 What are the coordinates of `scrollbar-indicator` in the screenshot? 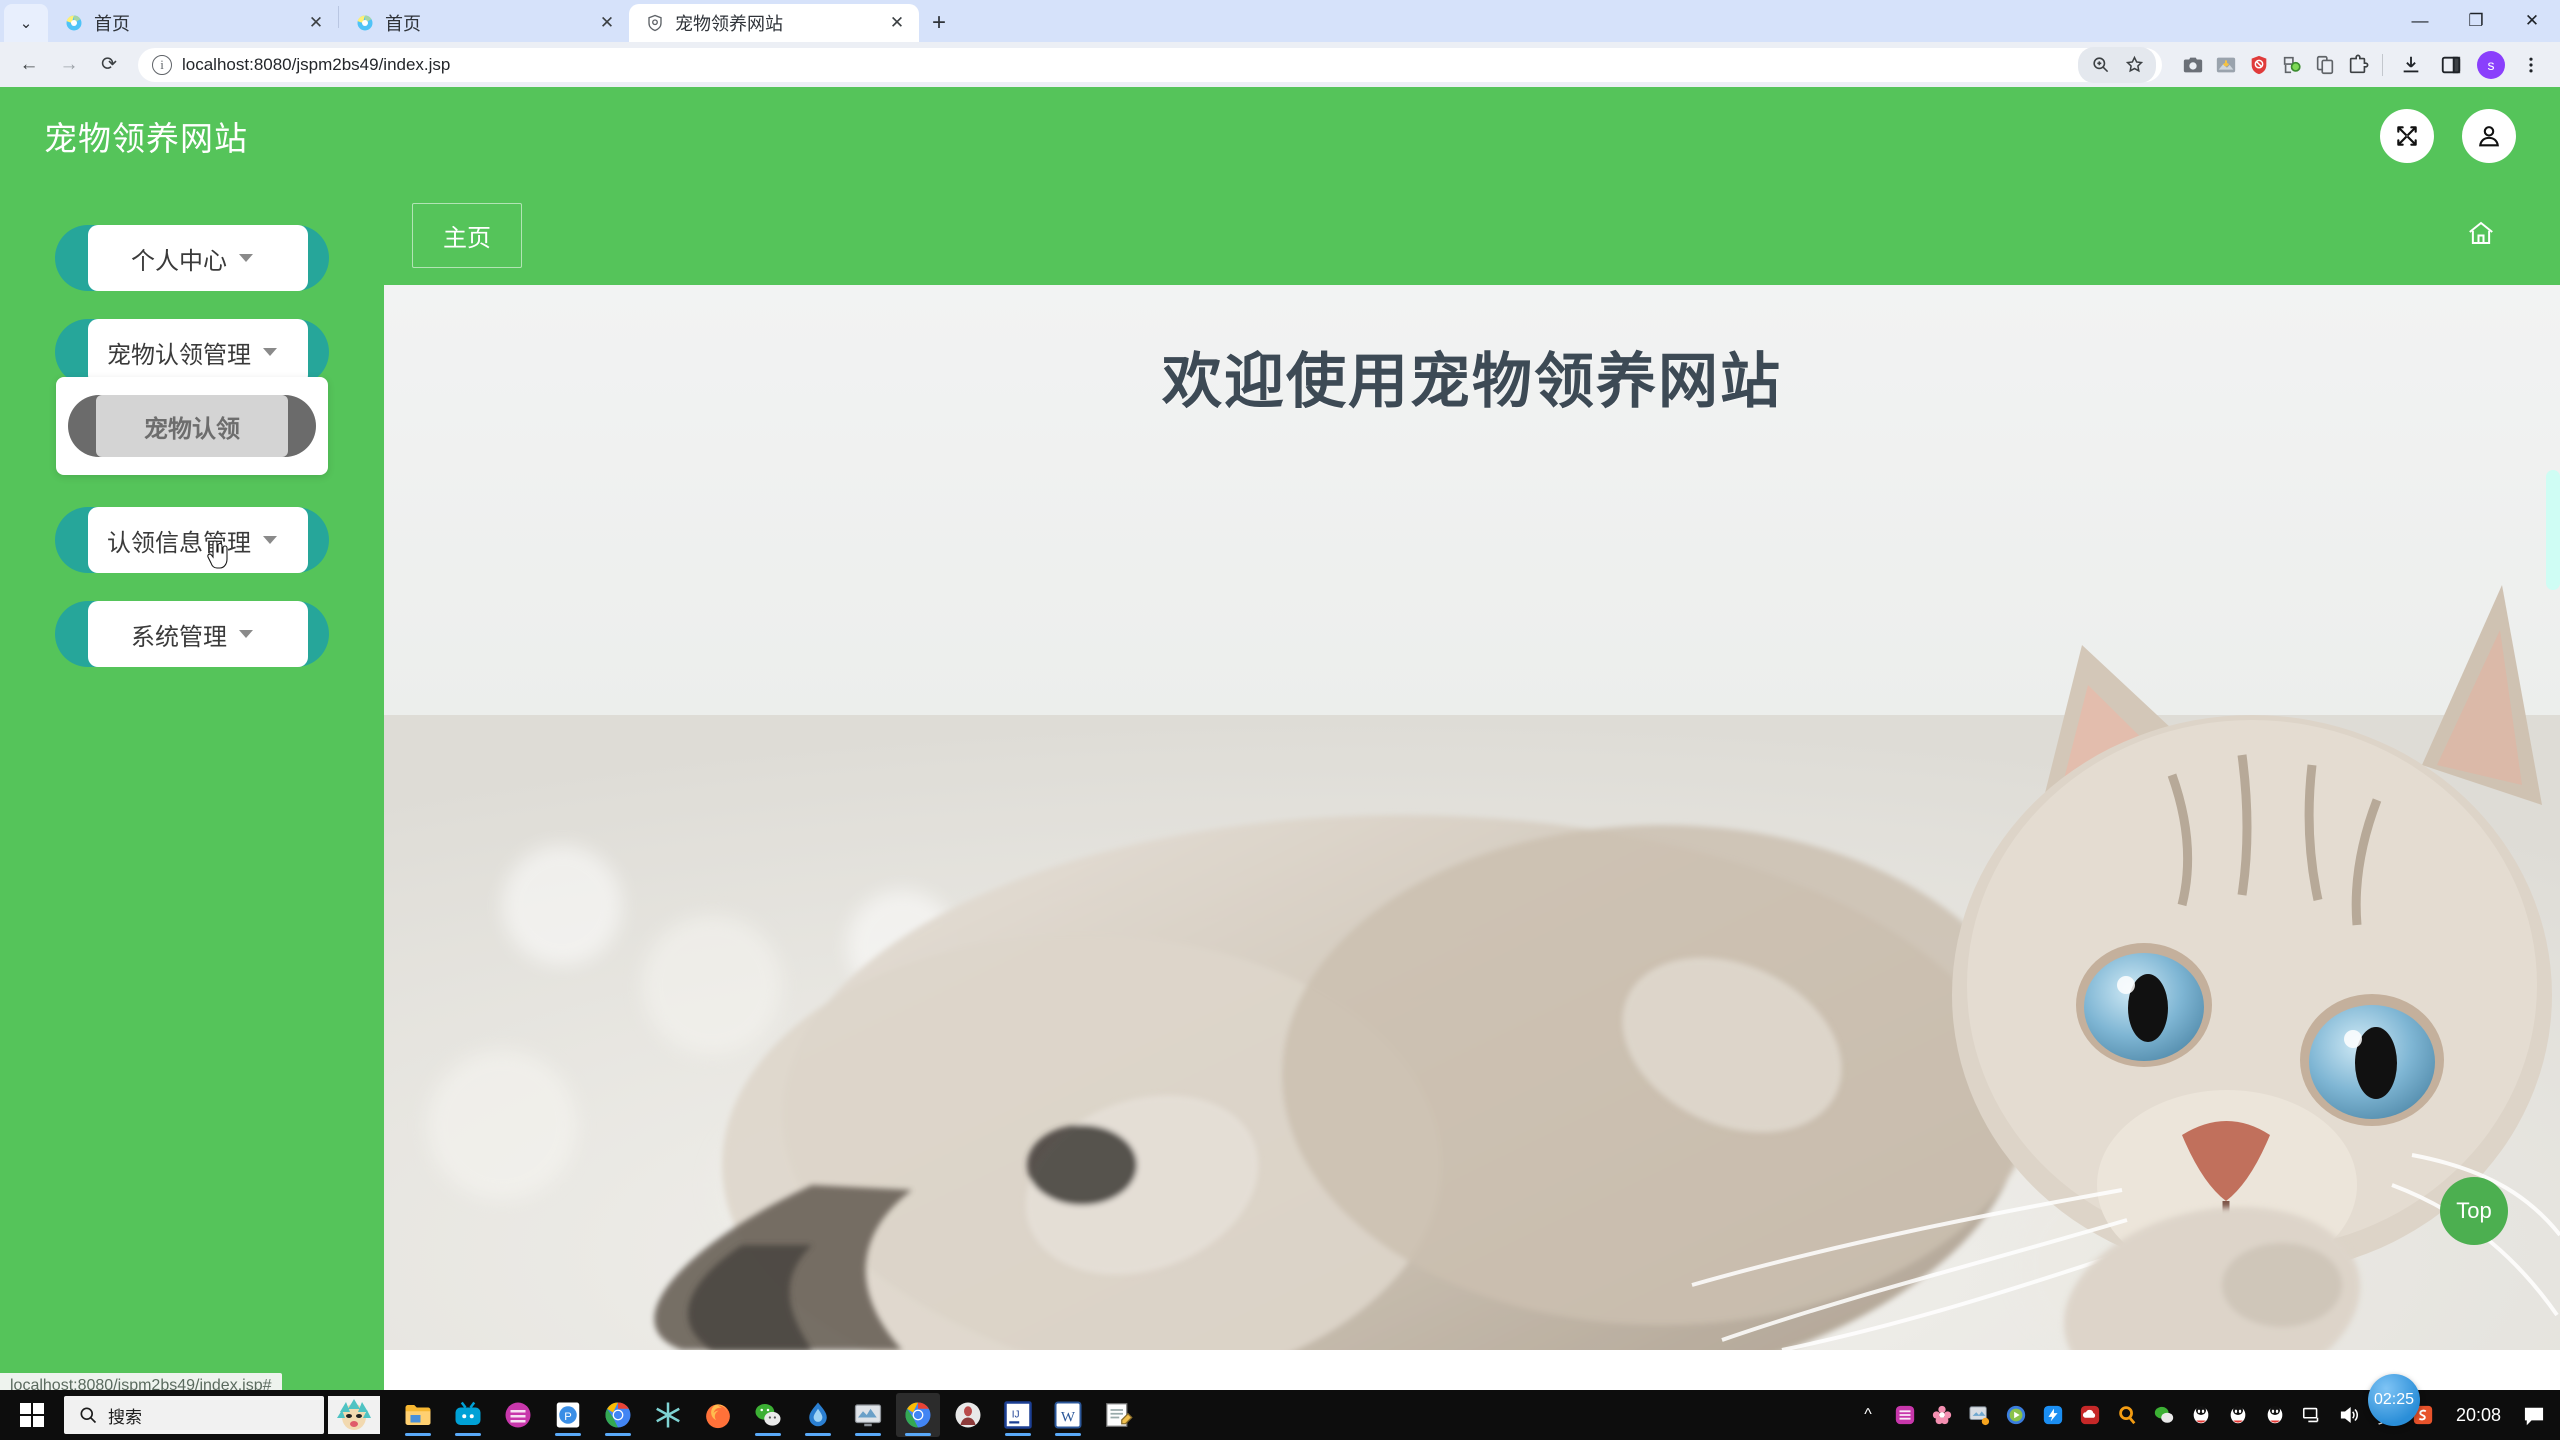 It's located at (2553, 530).